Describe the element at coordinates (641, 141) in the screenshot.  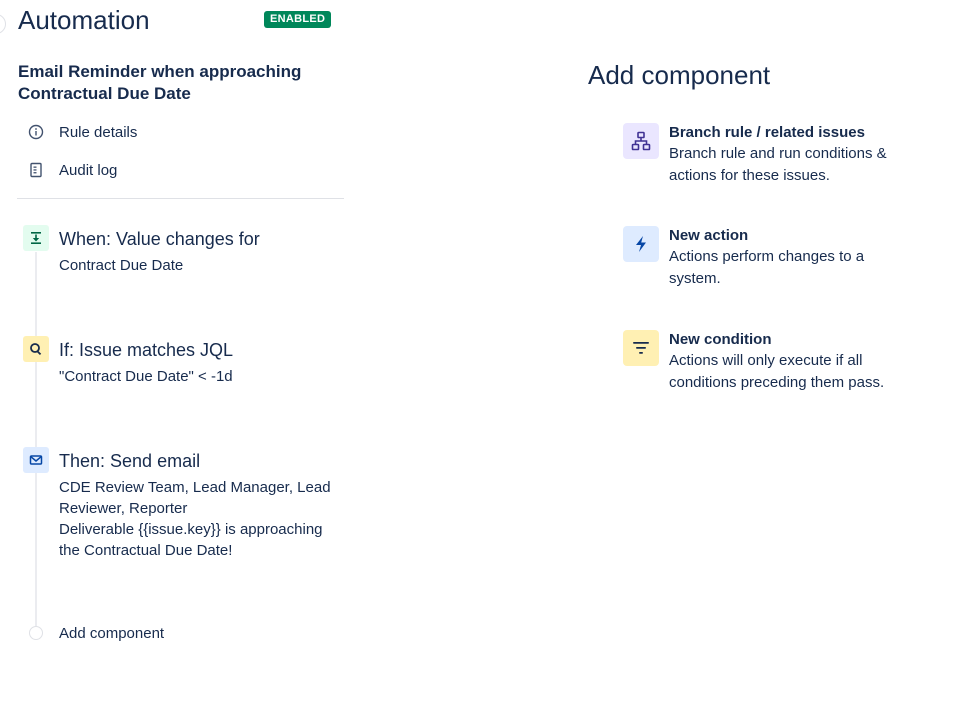
I see `branch-icon` at that location.